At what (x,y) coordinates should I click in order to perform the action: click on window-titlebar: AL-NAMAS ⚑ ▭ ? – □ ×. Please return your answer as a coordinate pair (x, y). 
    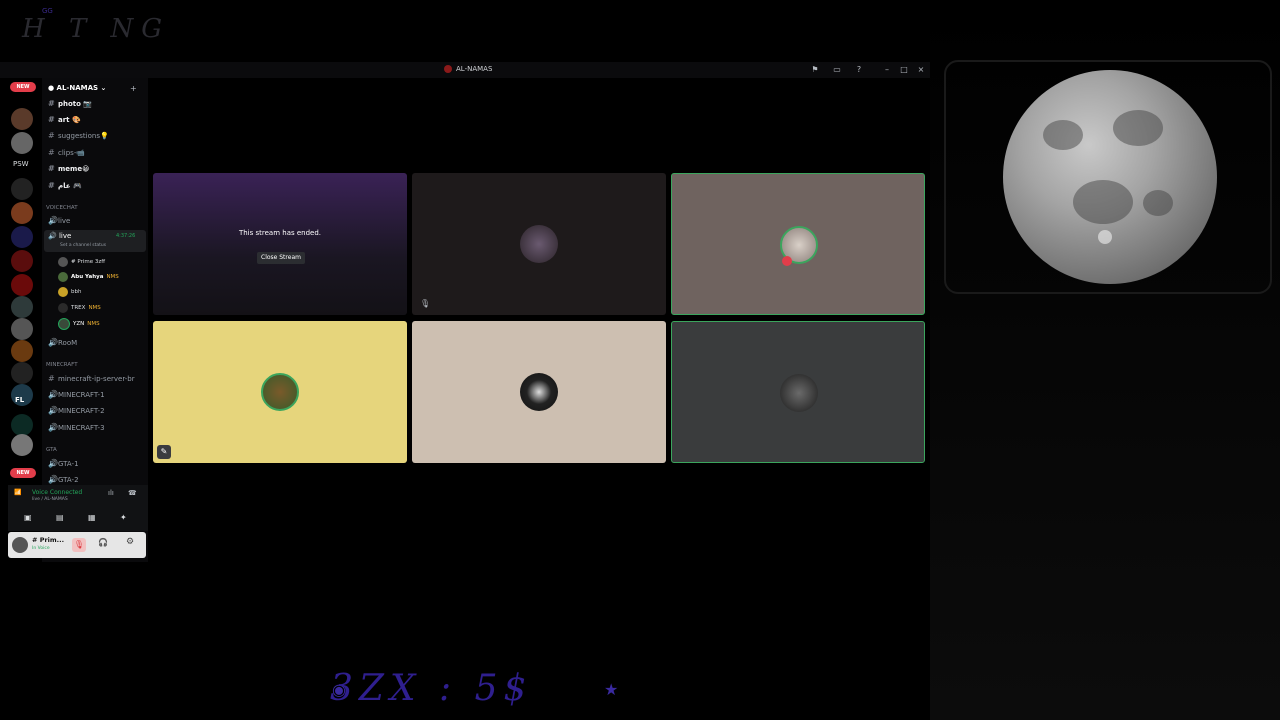
    Looking at the image, I should click on (465, 70).